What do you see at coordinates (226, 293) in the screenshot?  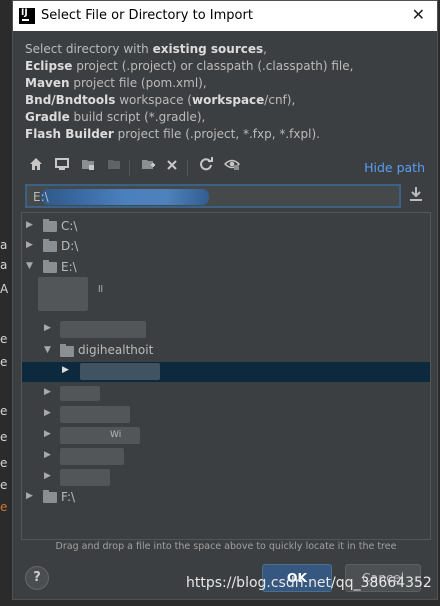 I see `tree-node-child: ll` at bounding box center [226, 293].